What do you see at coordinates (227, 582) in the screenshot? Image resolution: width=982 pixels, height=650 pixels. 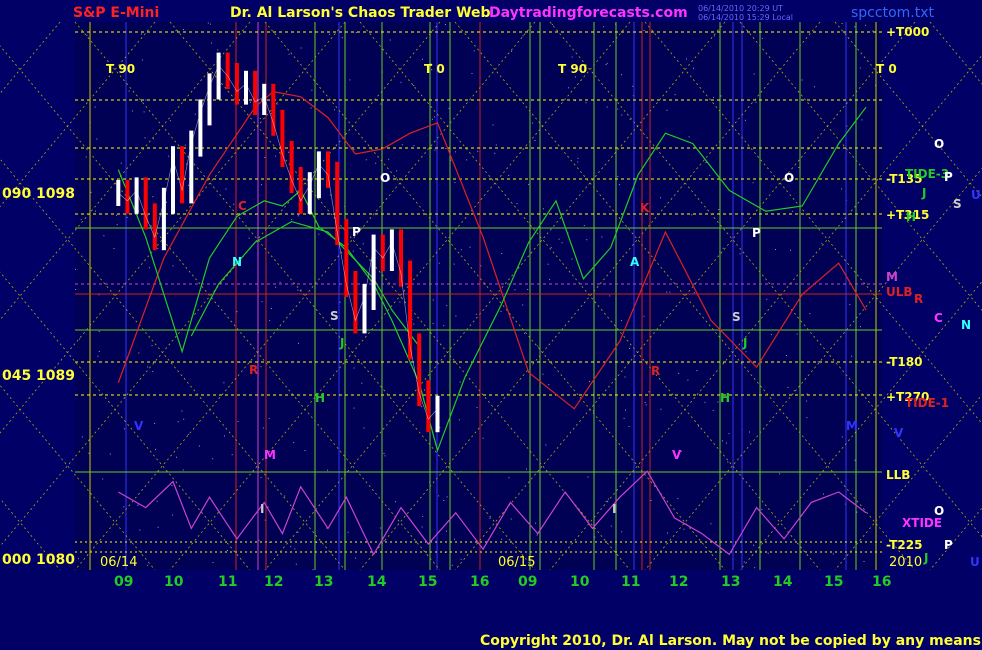 I see `x-tick-label: 11` at bounding box center [227, 582].